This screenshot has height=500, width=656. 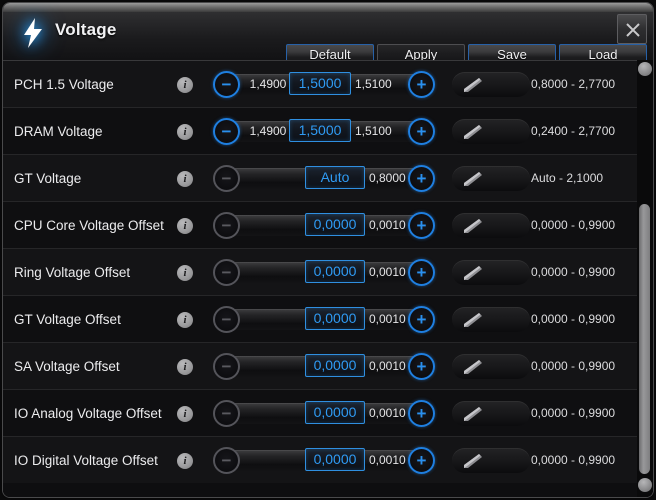 What do you see at coordinates (72, 272) in the screenshot?
I see `row-label: Ring Voltage Offset` at bounding box center [72, 272].